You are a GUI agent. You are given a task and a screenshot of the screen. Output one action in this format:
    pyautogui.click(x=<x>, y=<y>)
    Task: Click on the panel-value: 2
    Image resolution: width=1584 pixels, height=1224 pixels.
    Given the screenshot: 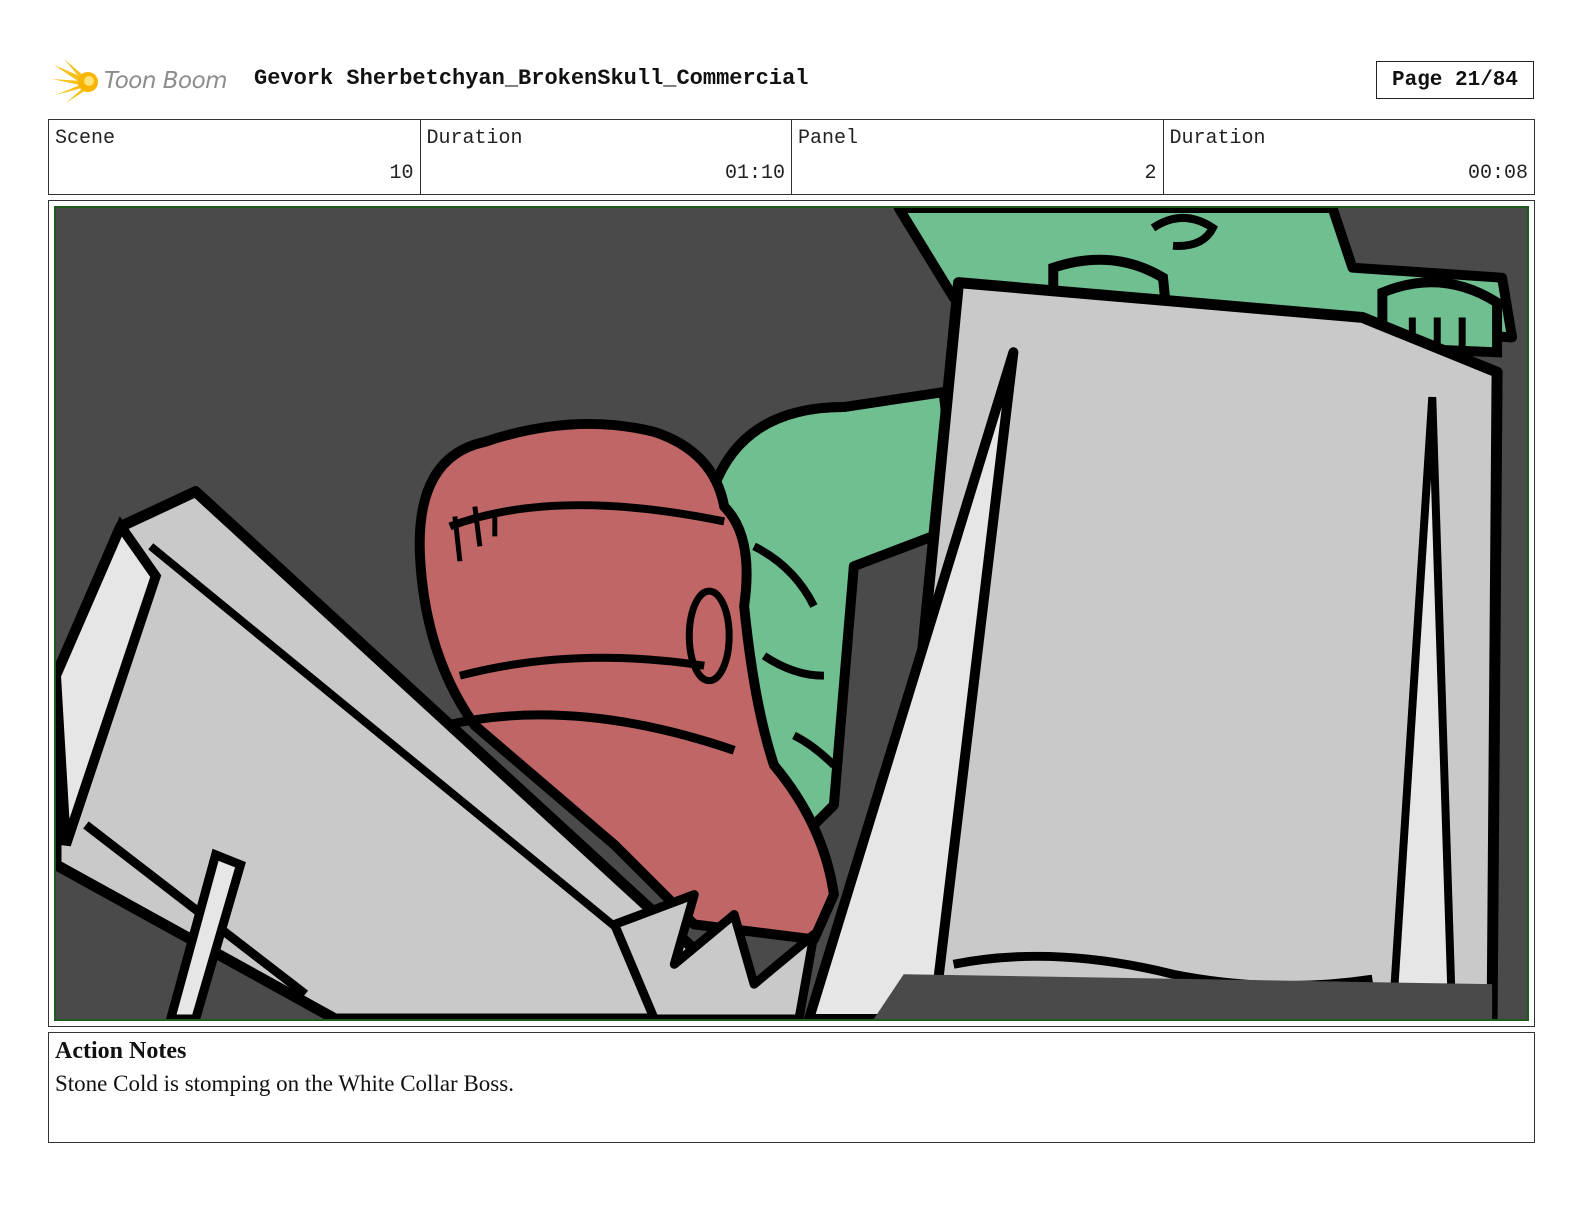 What is the action you would take?
    pyautogui.click(x=1150, y=173)
    